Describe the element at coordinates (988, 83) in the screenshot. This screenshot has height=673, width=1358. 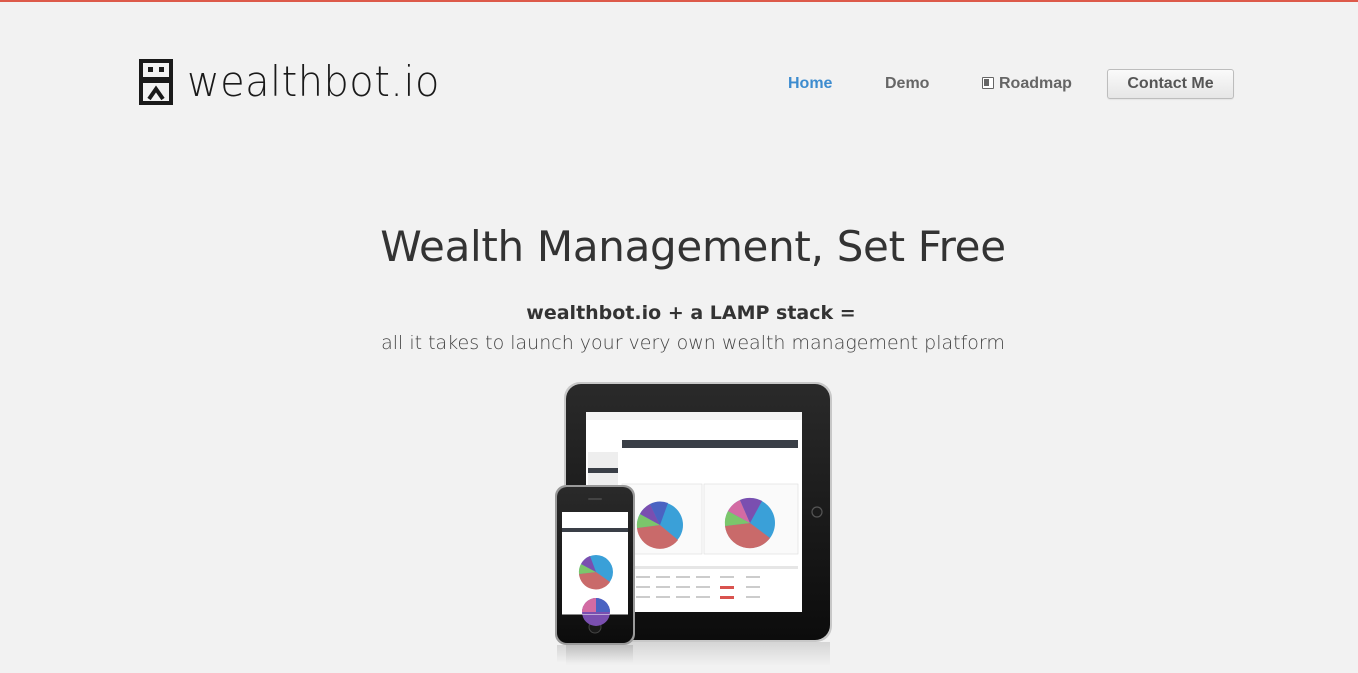
I see `trello-board-icon` at that location.